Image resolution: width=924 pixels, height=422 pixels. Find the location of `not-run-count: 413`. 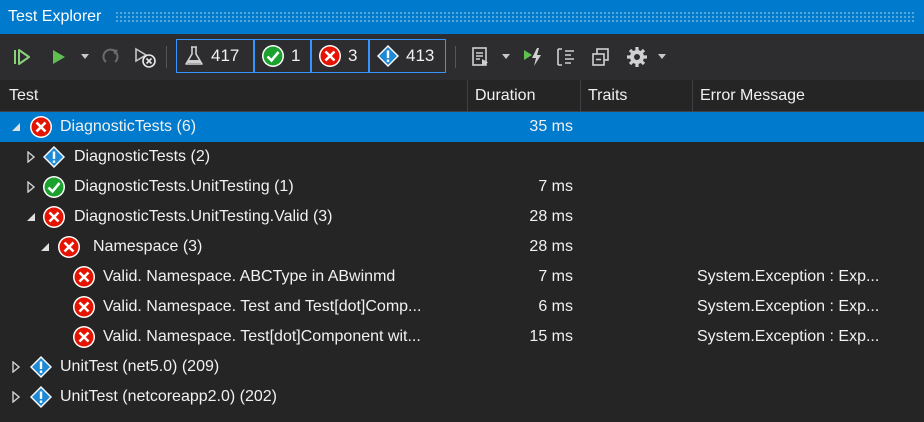

not-run-count: 413 is located at coordinates (420, 55).